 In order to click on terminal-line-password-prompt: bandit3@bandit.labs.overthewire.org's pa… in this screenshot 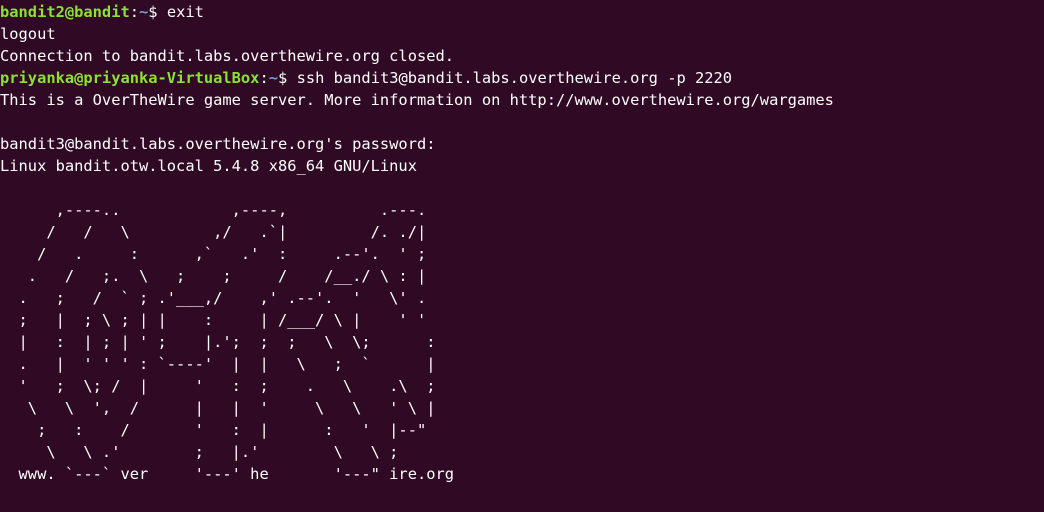, I will do `click(218, 144)`.